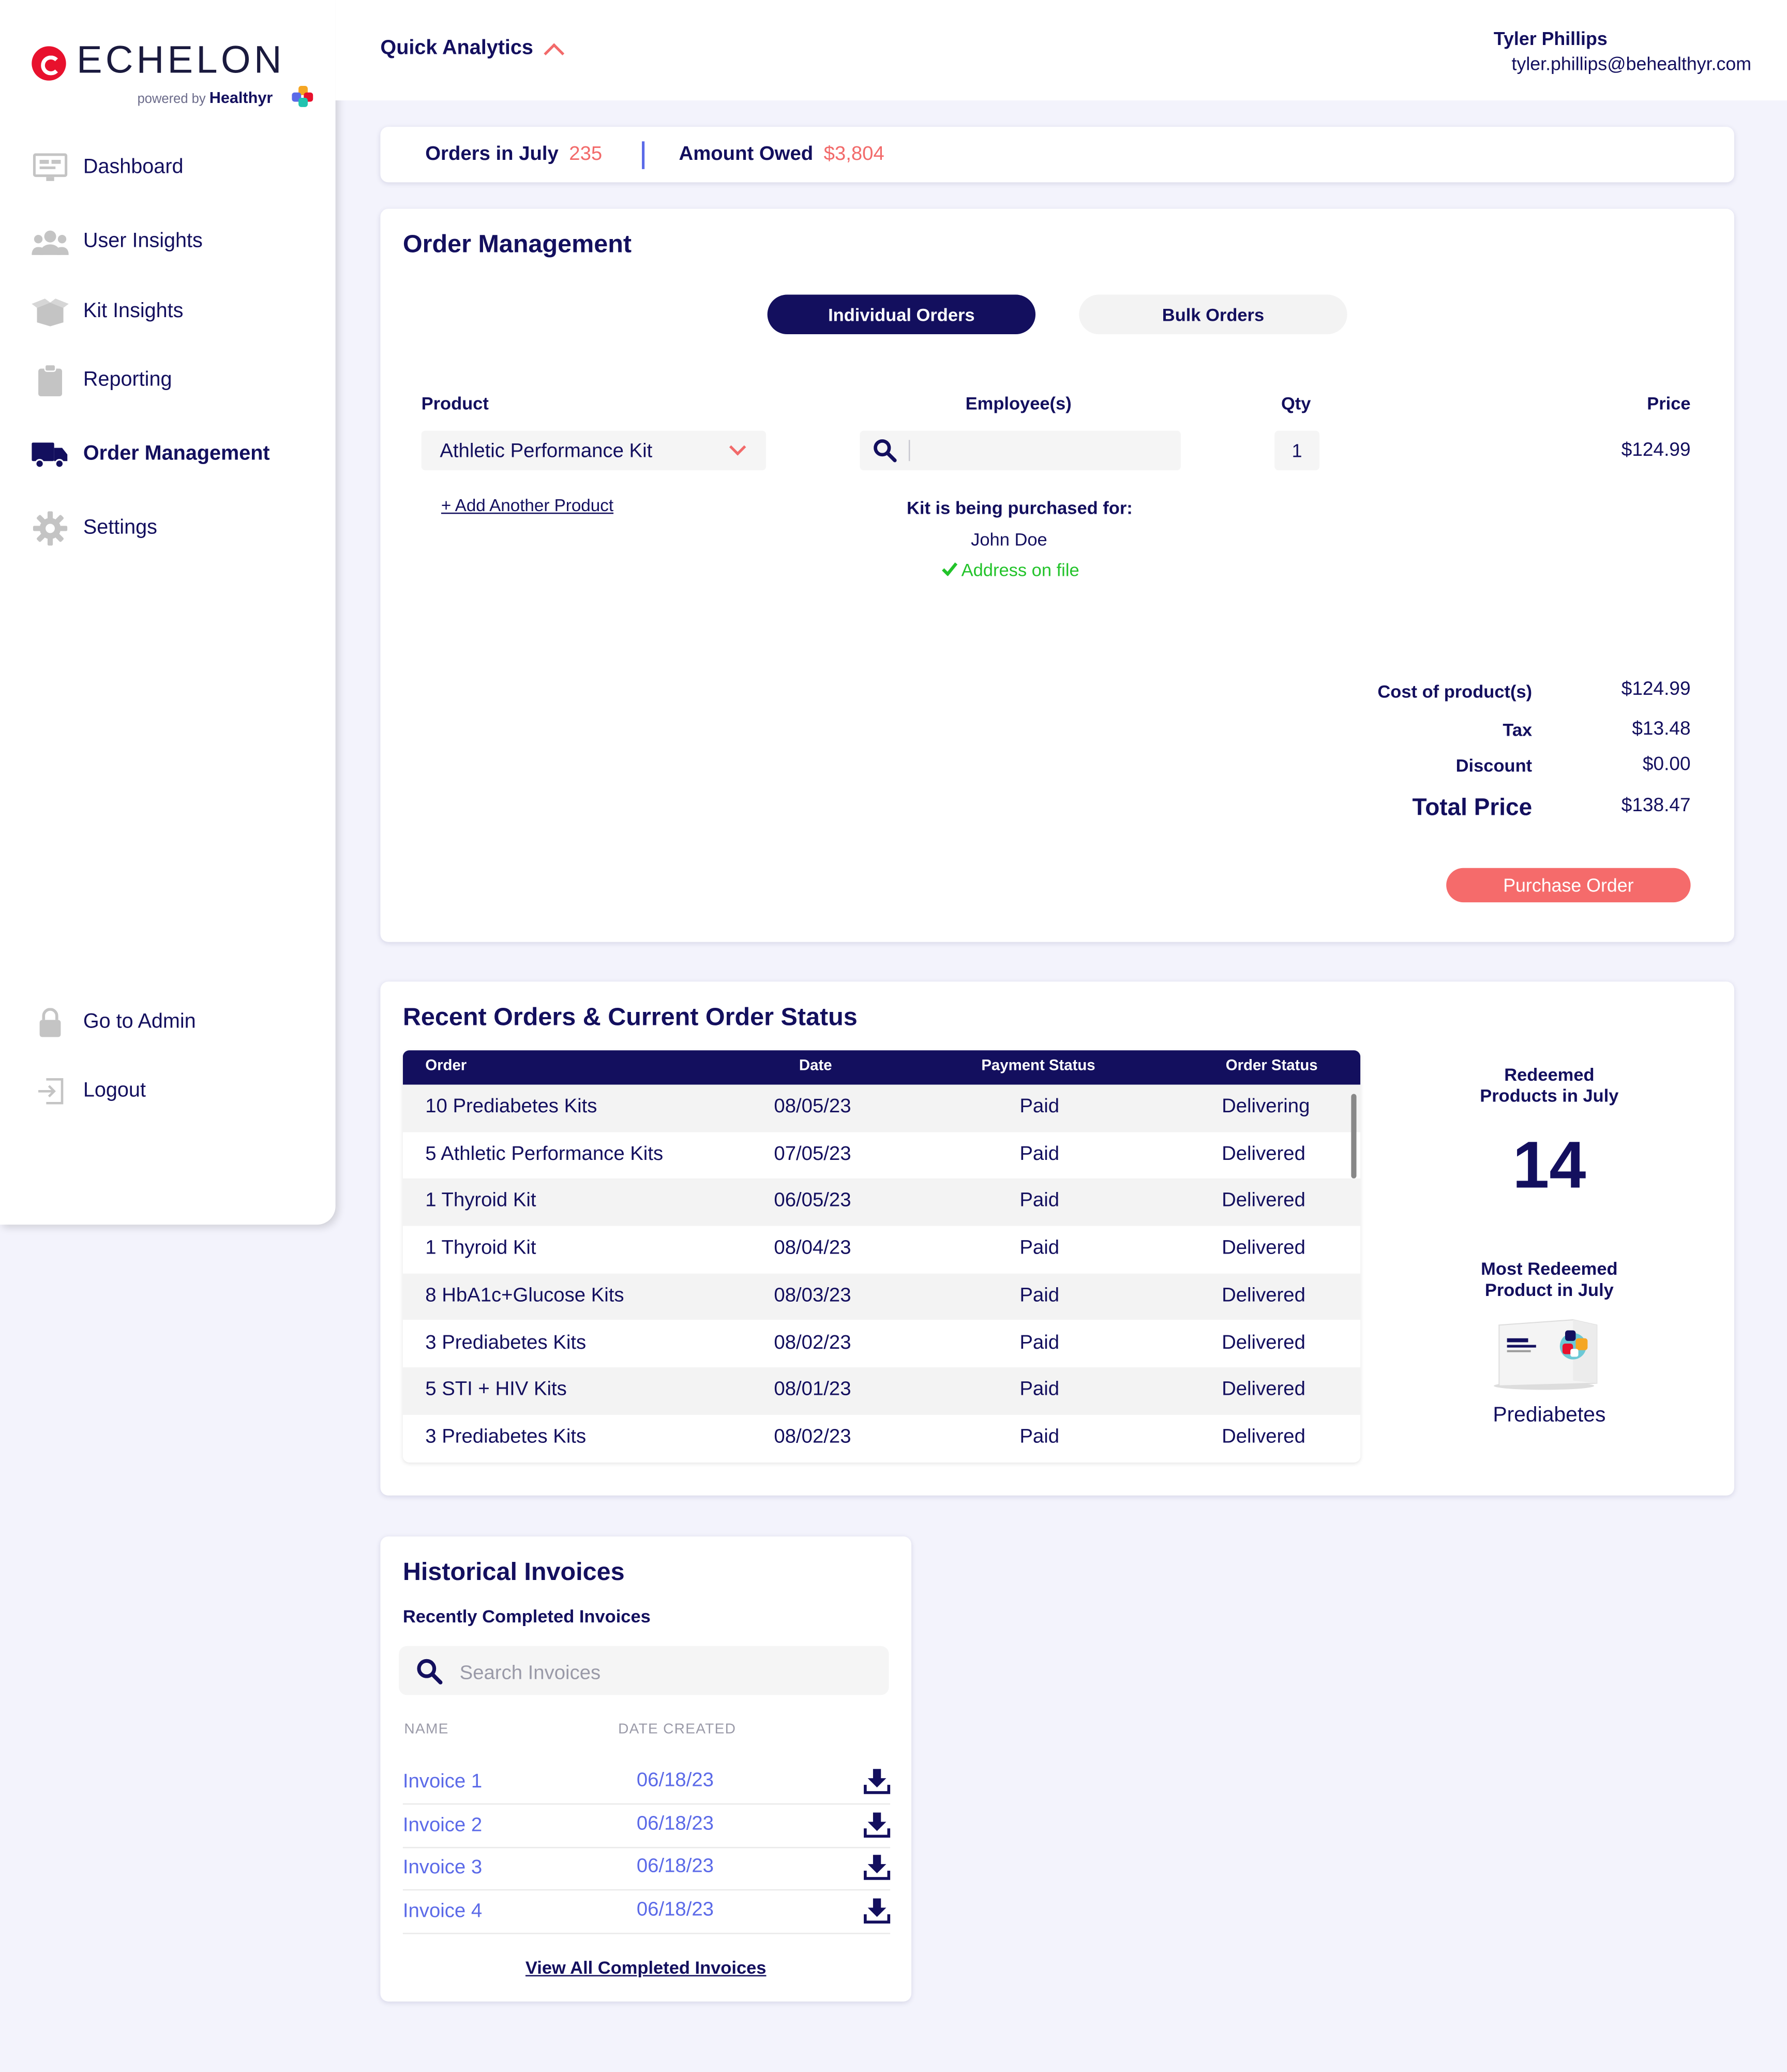 Image resolution: width=1787 pixels, height=2072 pixels. I want to click on table-row: 5 STI + HIV Kits 08/01/23 Paid Delivered, so click(881, 1391).